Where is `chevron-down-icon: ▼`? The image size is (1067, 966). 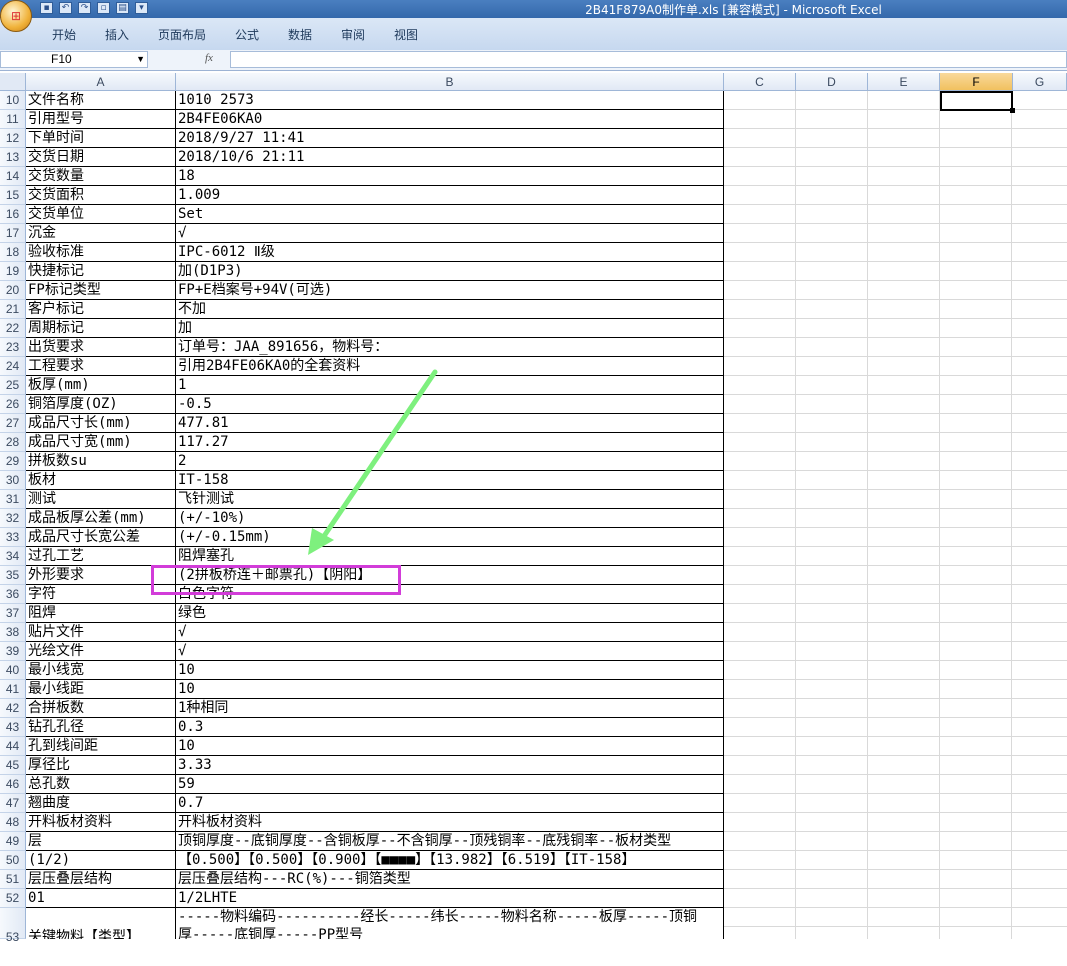
chevron-down-icon: ▼ is located at coordinates (140, 59).